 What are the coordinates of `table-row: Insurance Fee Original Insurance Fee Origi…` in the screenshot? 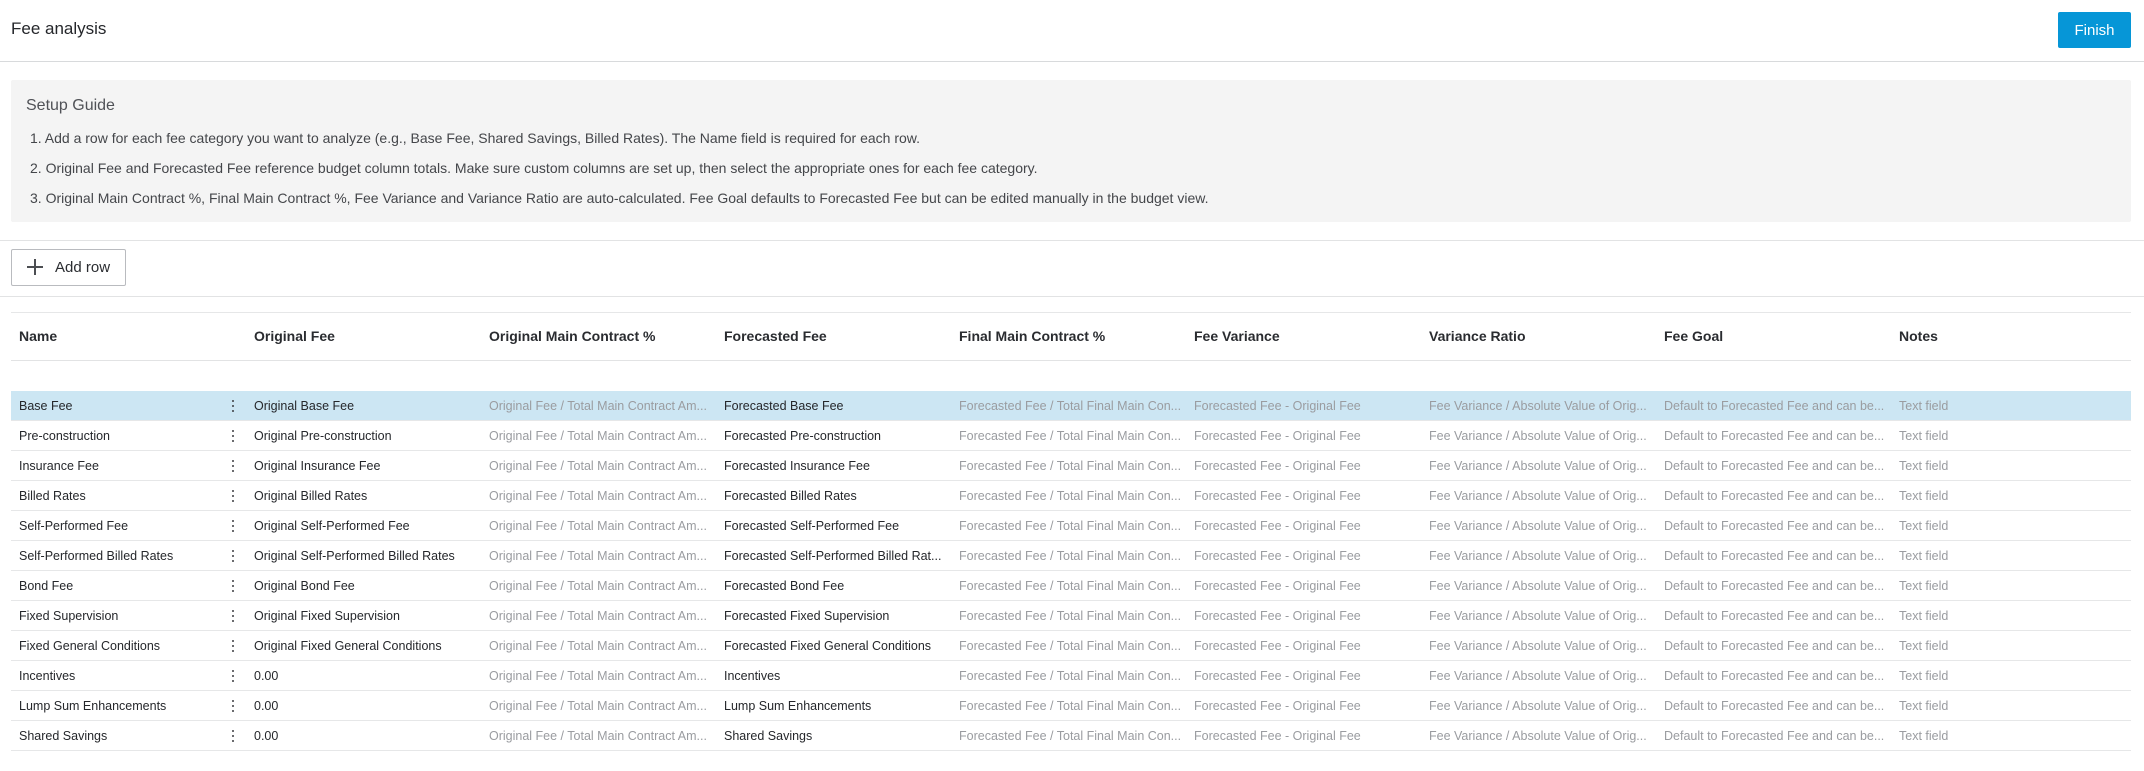 It's located at (1071, 466).